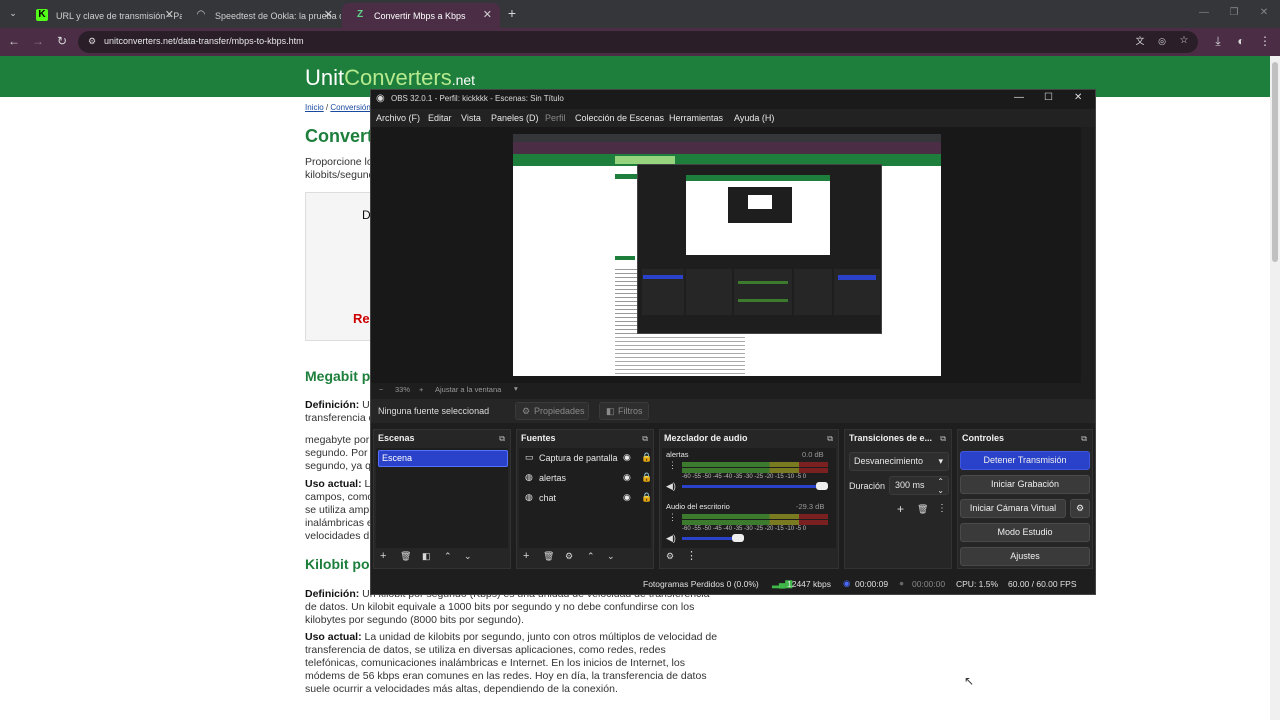  Describe the element at coordinates (398, 118) in the screenshot. I see `menu-archivo: Archivo (F)` at that location.